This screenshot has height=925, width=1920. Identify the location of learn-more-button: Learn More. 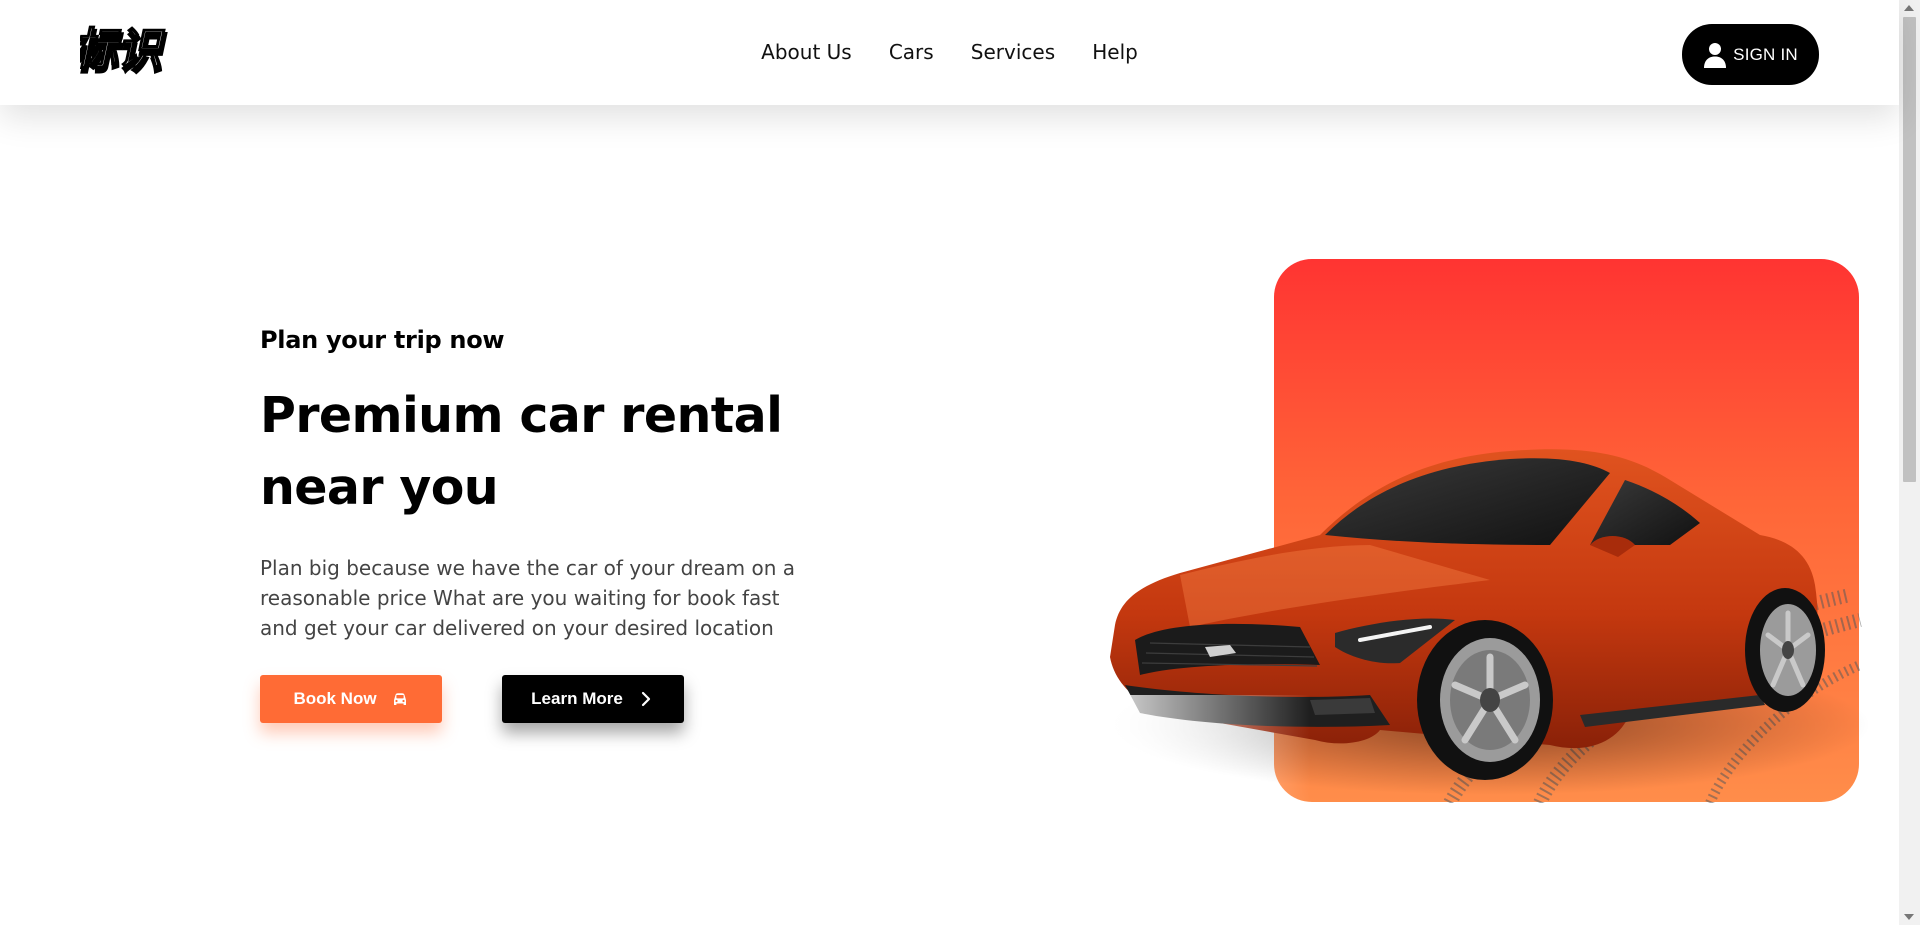
(593, 699).